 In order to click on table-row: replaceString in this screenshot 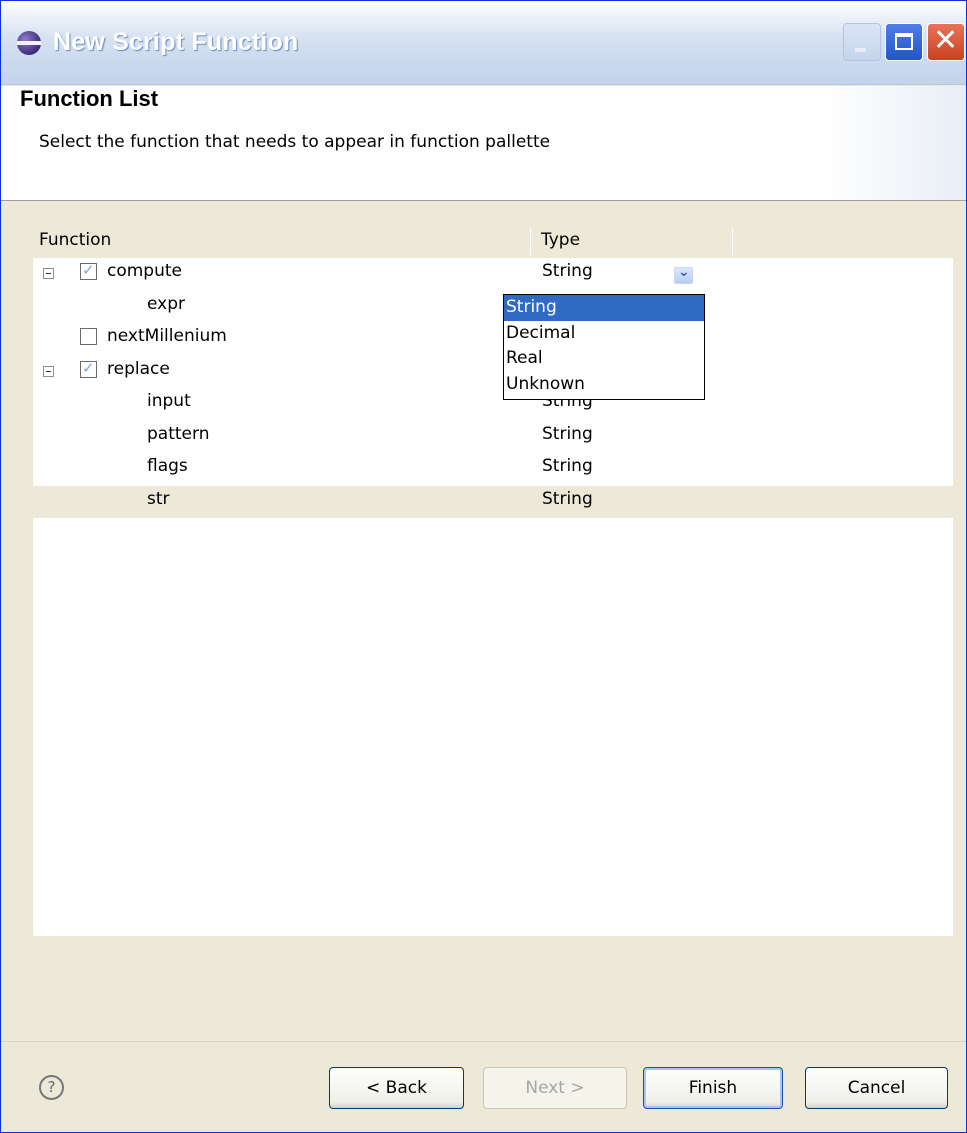, I will do `click(493, 372)`.